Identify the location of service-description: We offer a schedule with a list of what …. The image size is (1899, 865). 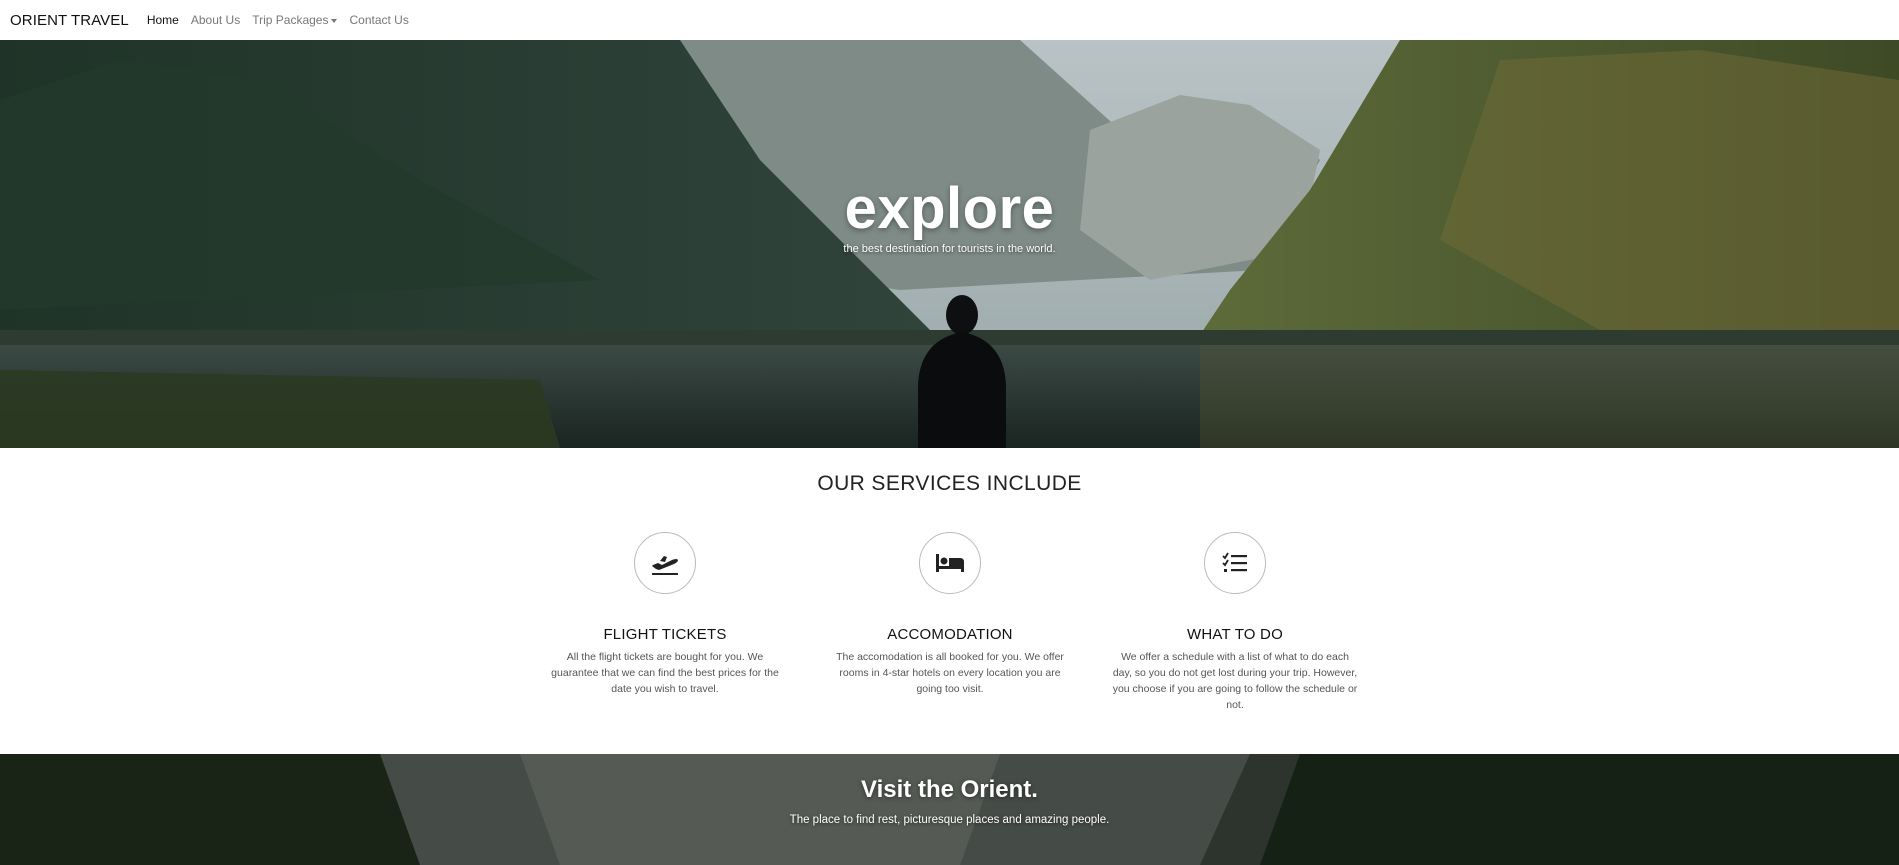
(1235, 681).